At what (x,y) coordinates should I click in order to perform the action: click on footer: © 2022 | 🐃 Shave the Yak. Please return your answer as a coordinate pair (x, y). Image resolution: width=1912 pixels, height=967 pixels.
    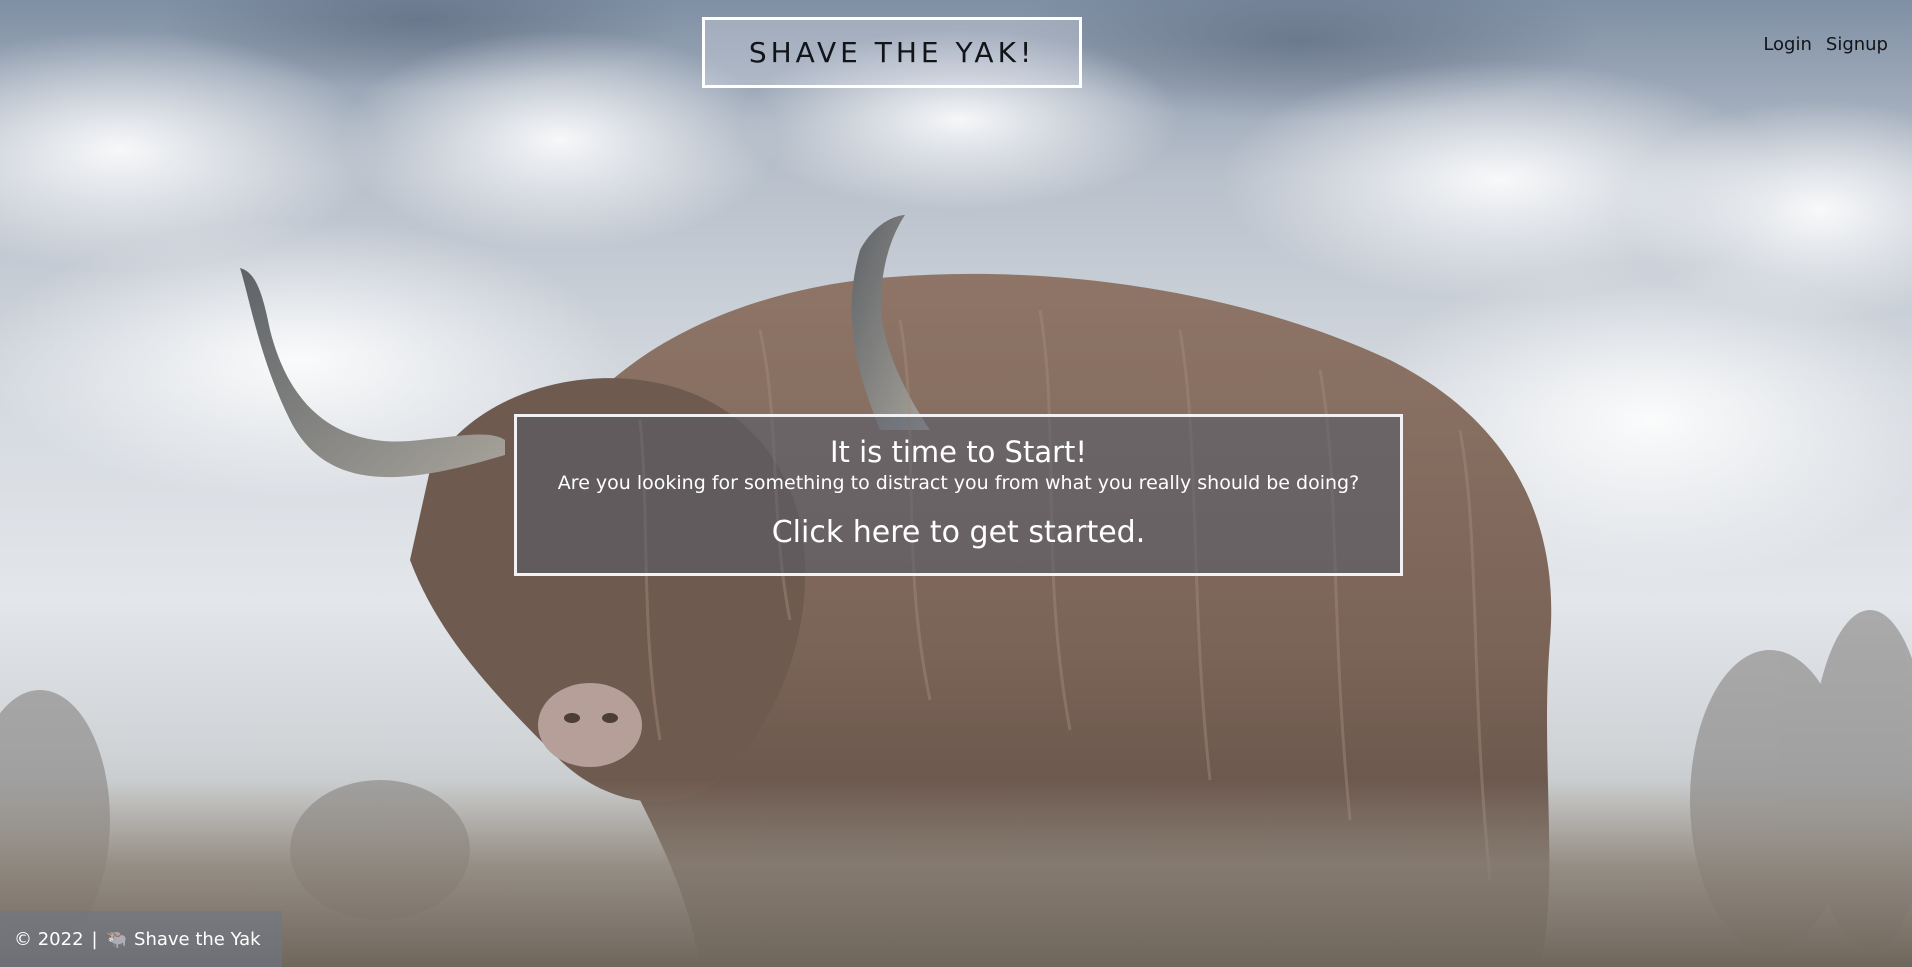
    Looking at the image, I should click on (141, 939).